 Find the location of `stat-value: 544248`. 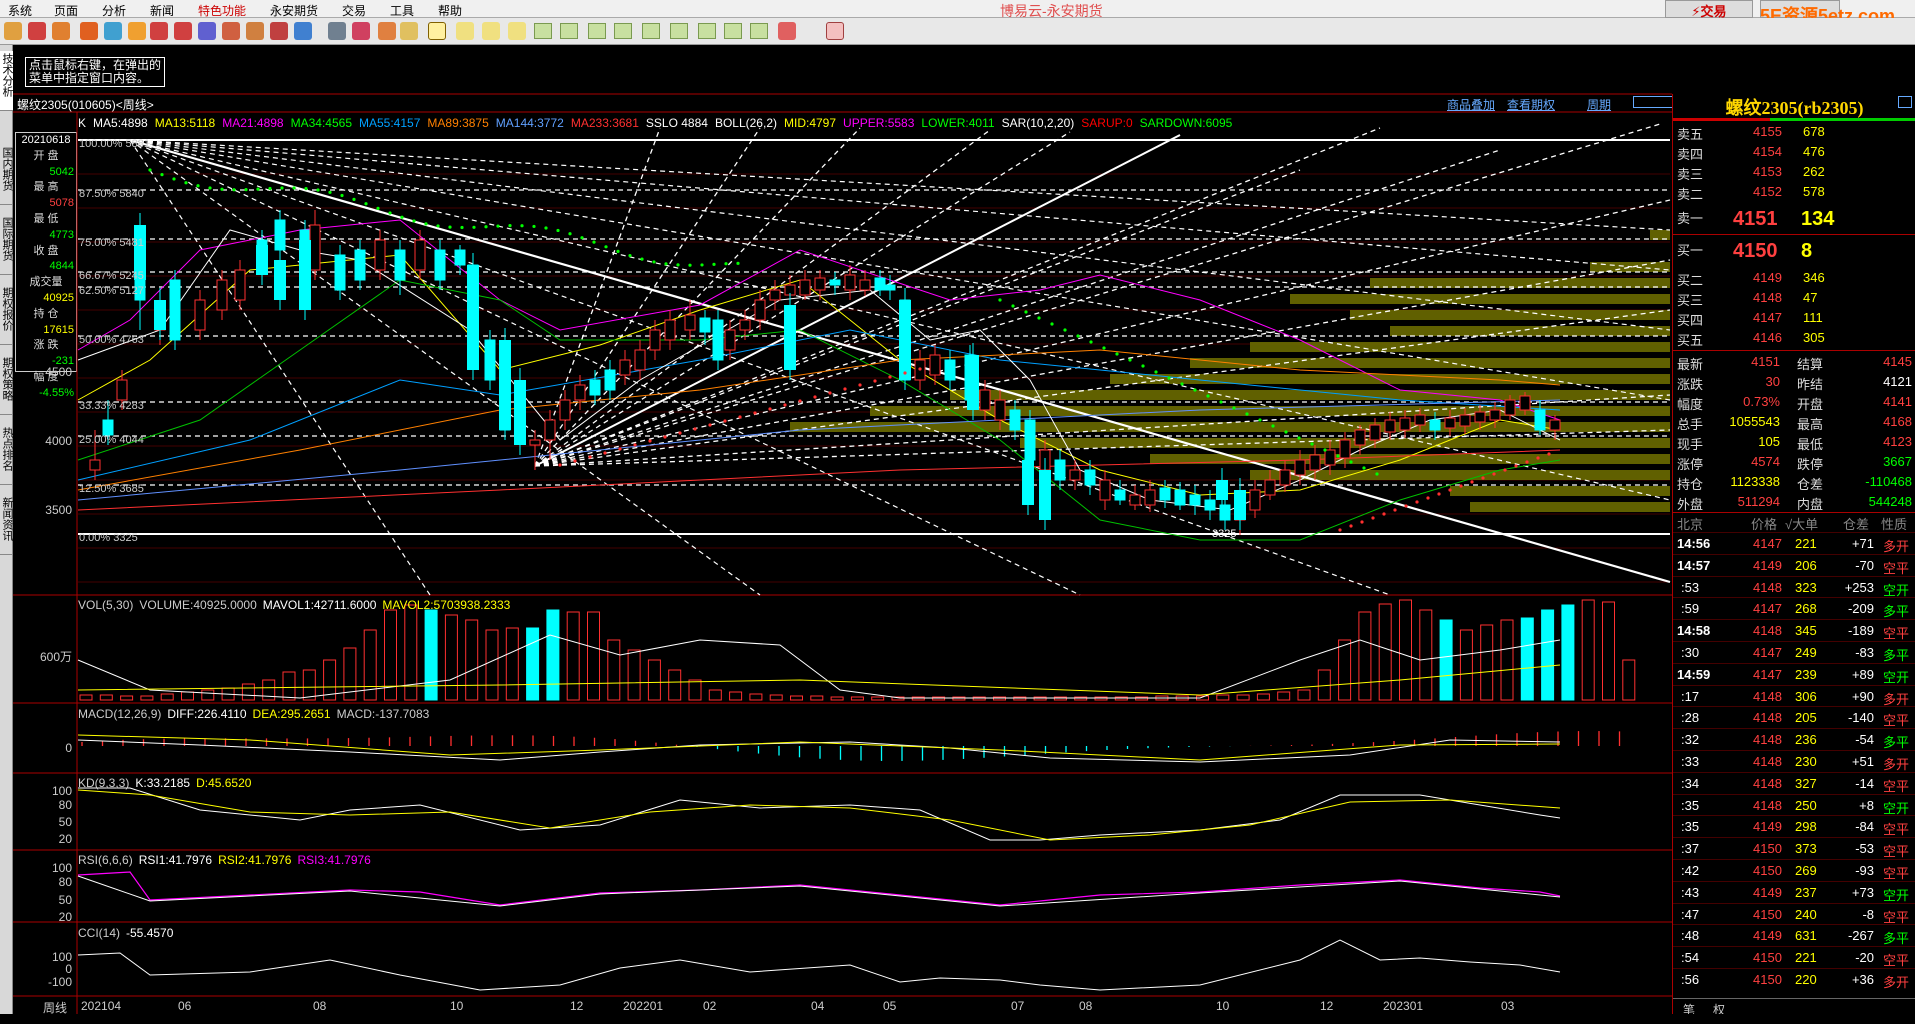

stat-value: 544248 is located at coordinates (1890, 501).